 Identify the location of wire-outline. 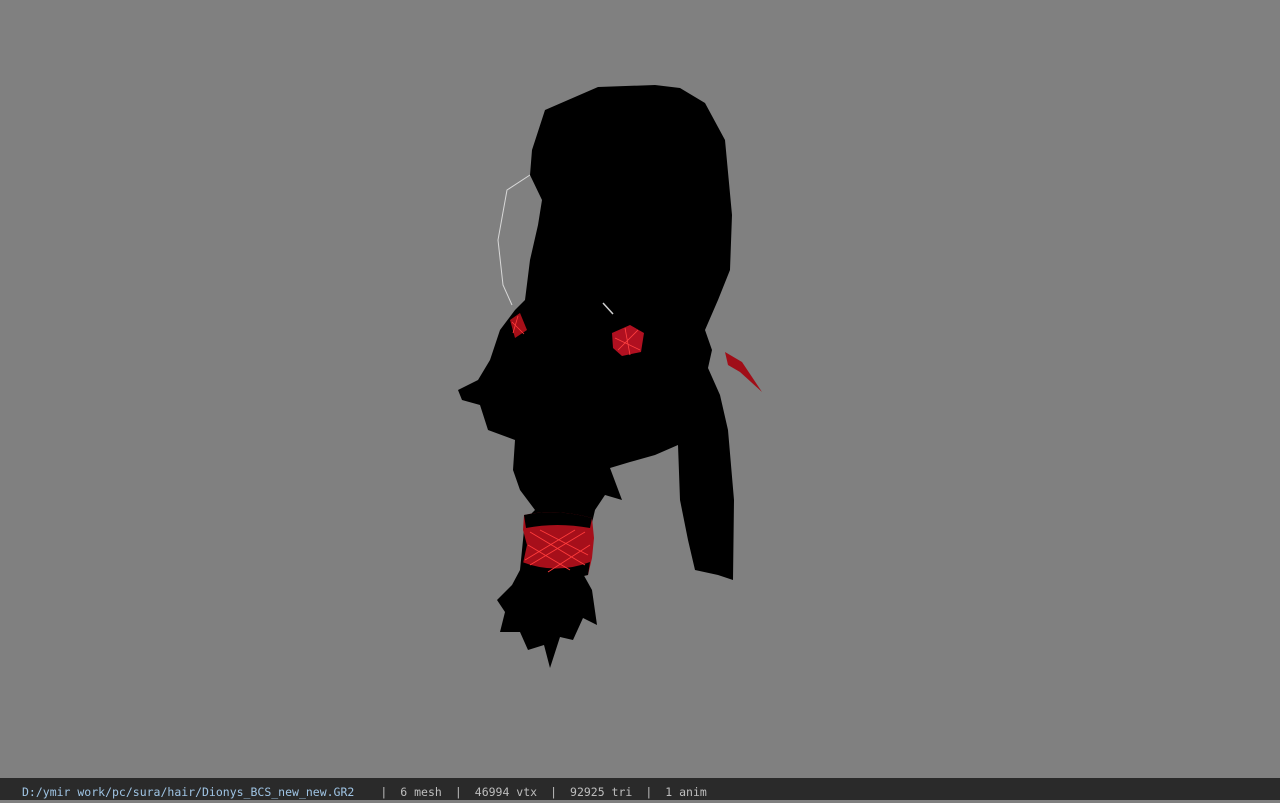
(514, 240).